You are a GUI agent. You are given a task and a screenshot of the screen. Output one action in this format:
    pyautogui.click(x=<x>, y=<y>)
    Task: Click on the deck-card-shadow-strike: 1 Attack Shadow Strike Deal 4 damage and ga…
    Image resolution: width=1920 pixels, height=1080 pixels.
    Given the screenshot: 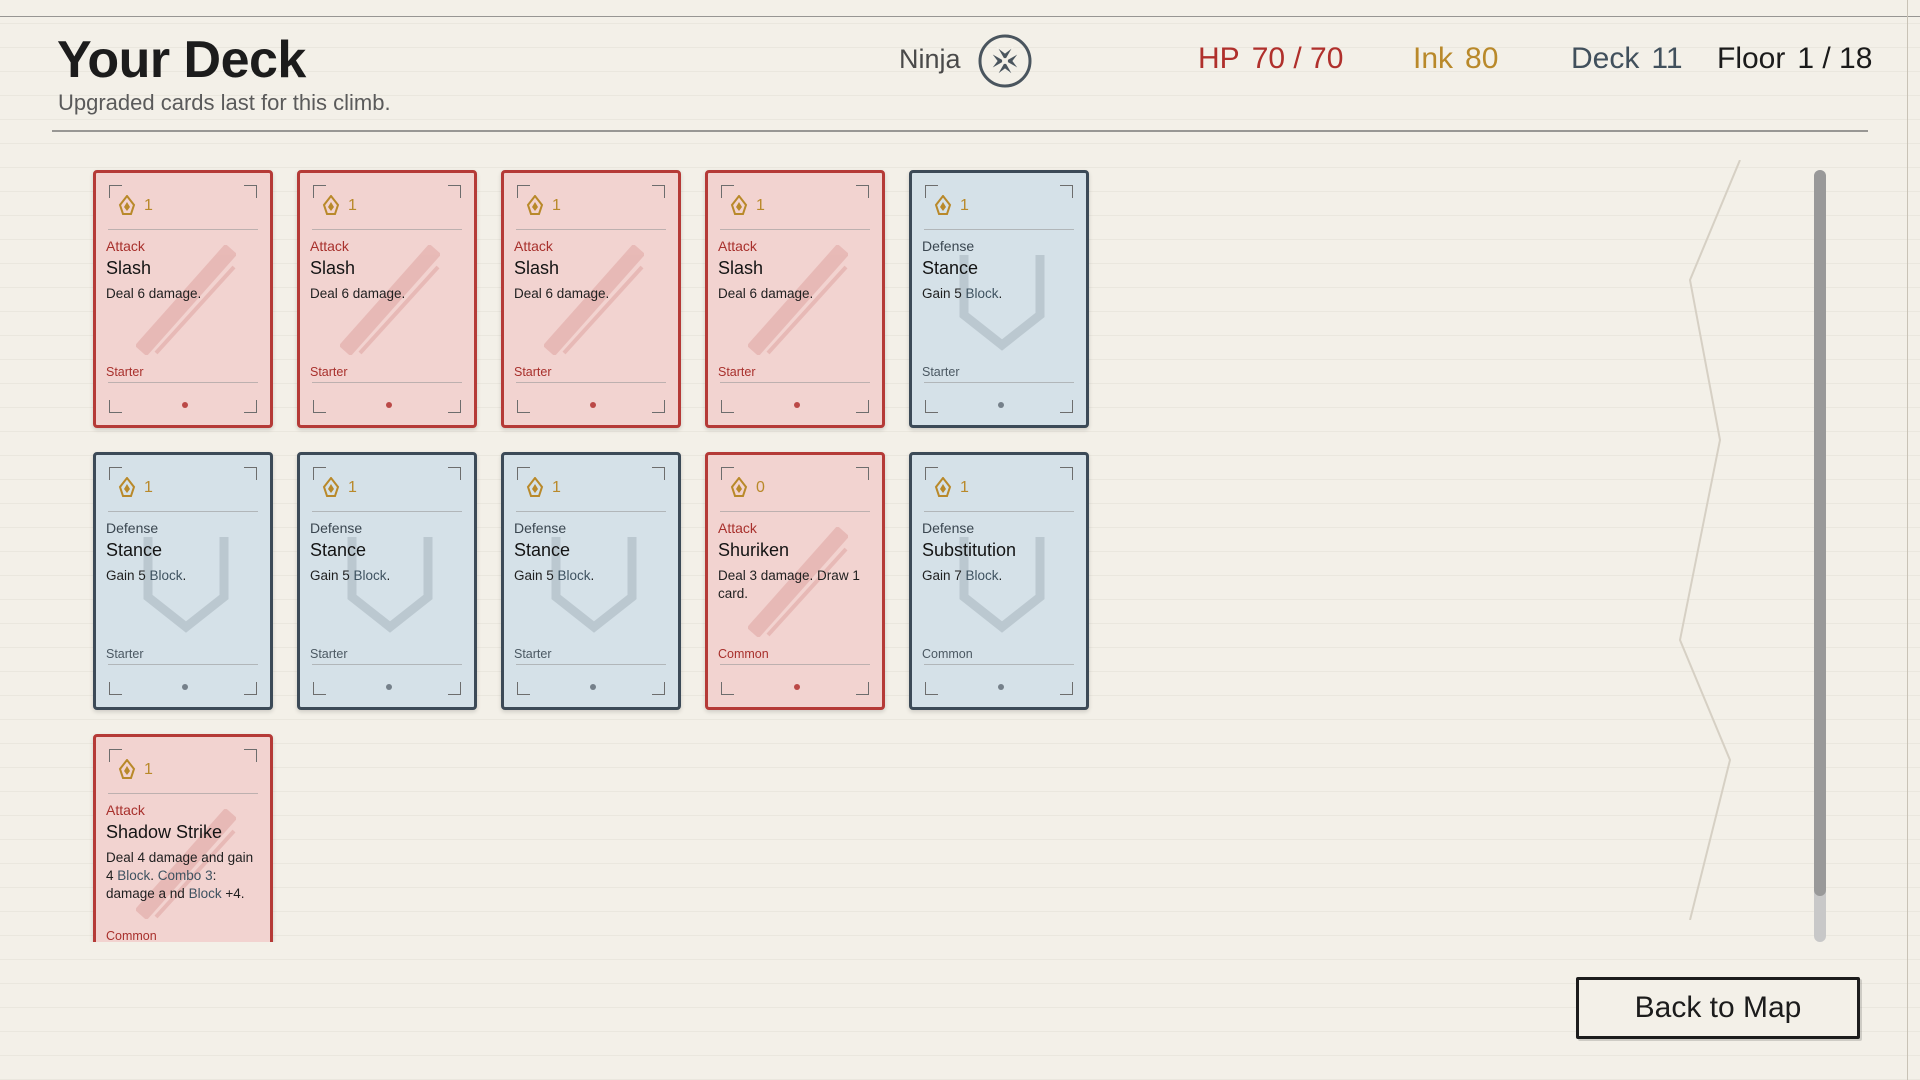 What is the action you would take?
    pyautogui.click(x=183, y=838)
    